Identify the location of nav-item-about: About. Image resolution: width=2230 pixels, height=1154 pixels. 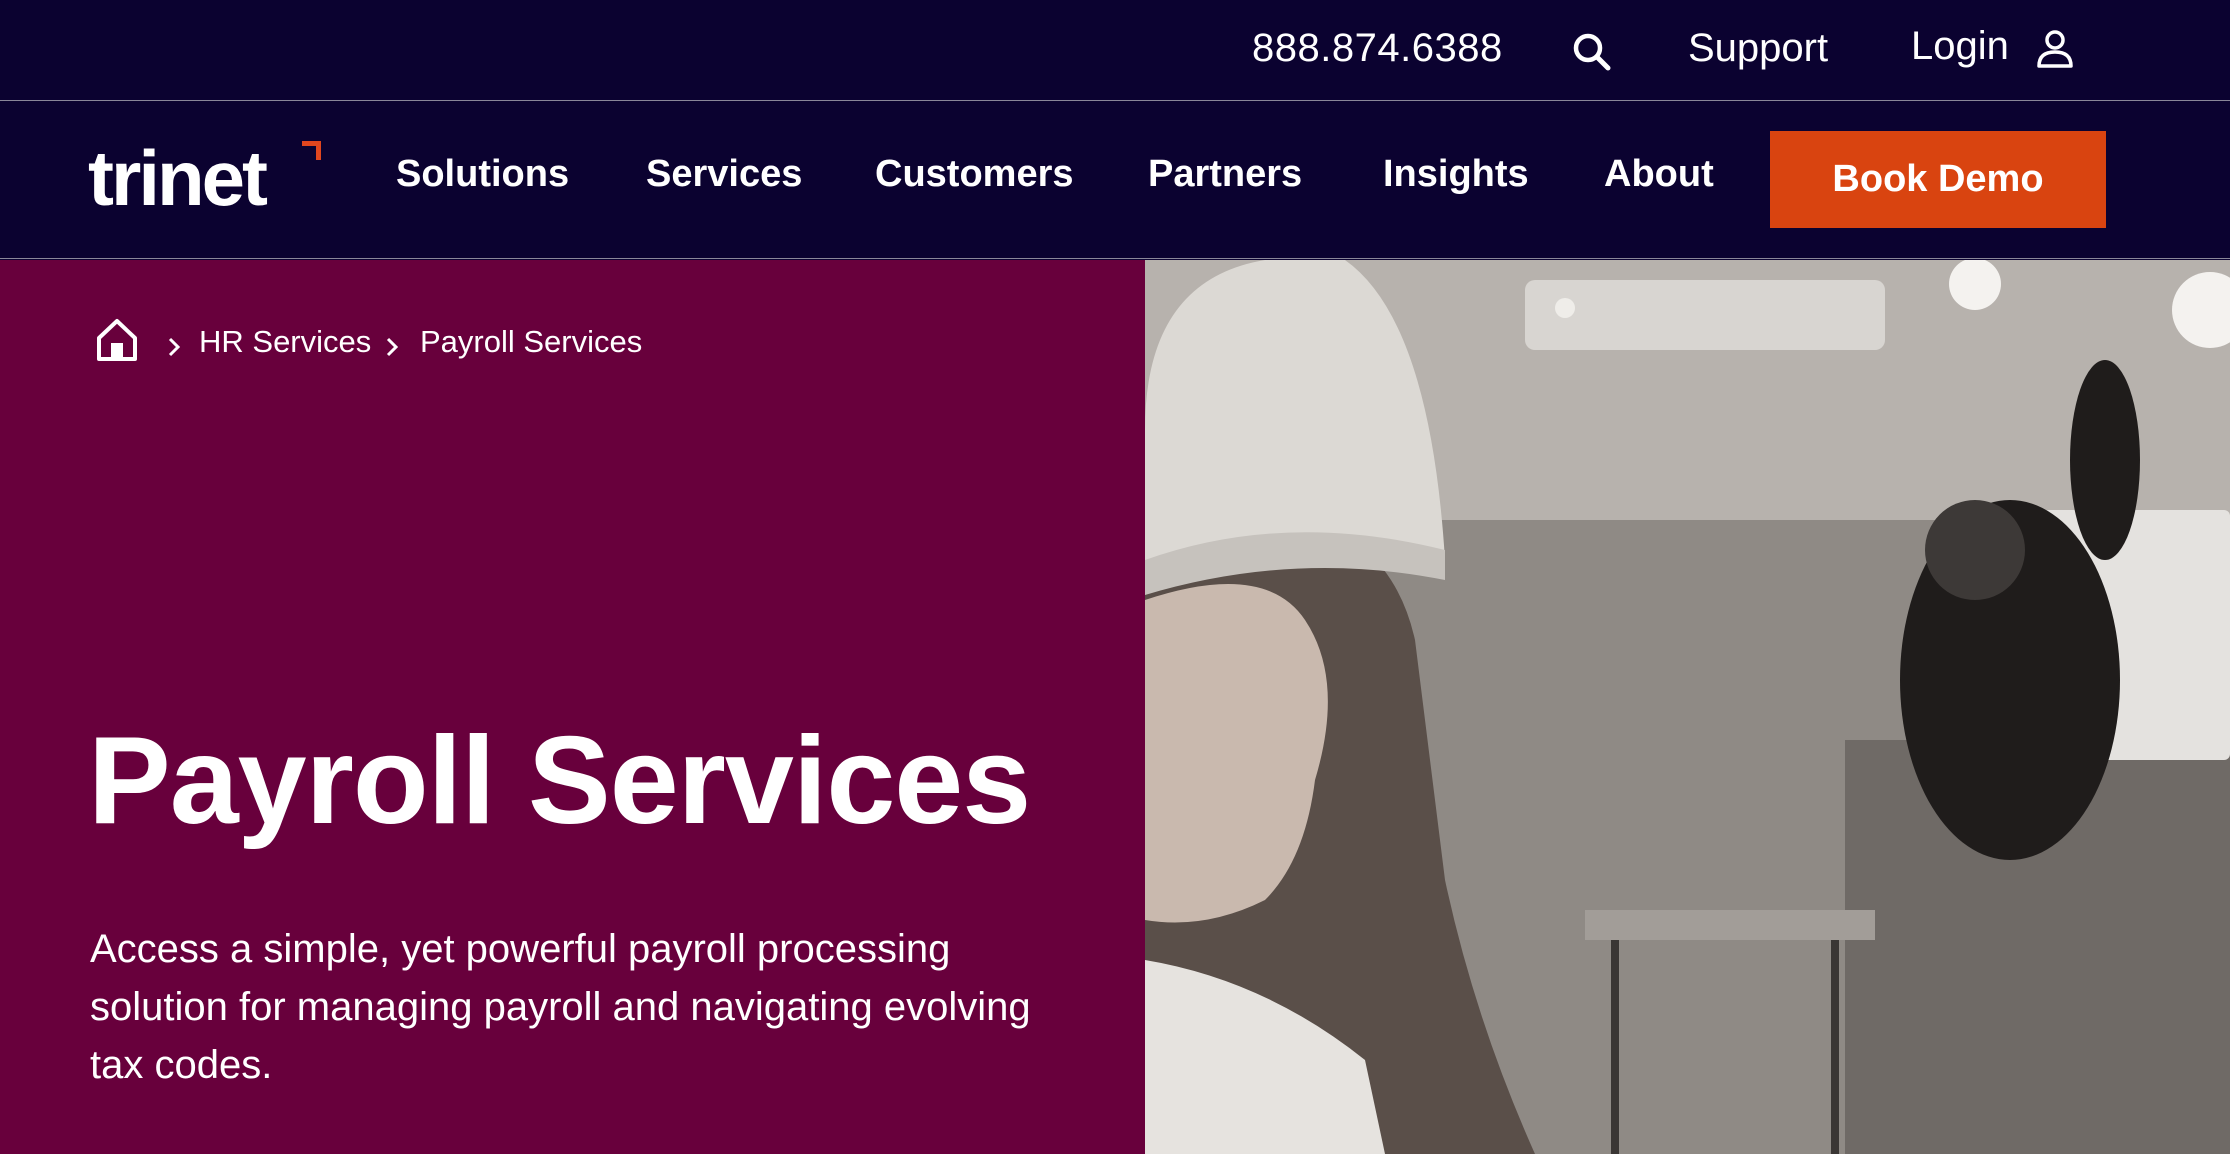
(1659, 174).